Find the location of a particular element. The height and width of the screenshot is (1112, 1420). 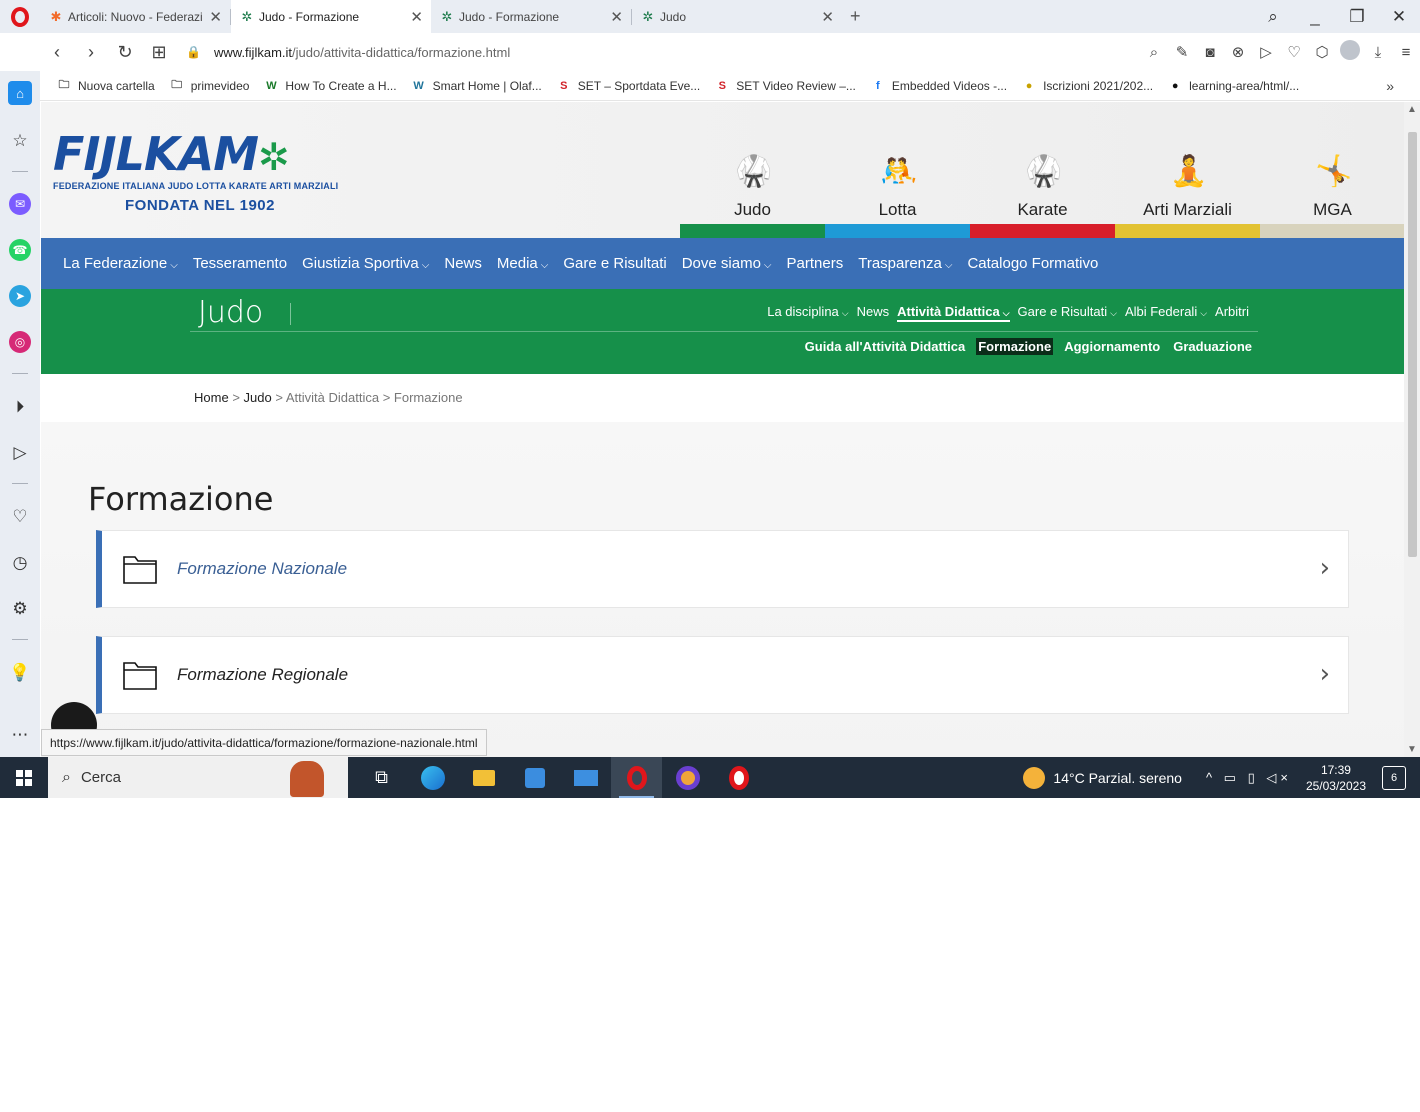

maximize-button: ❐ is located at coordinates (1357, 17).